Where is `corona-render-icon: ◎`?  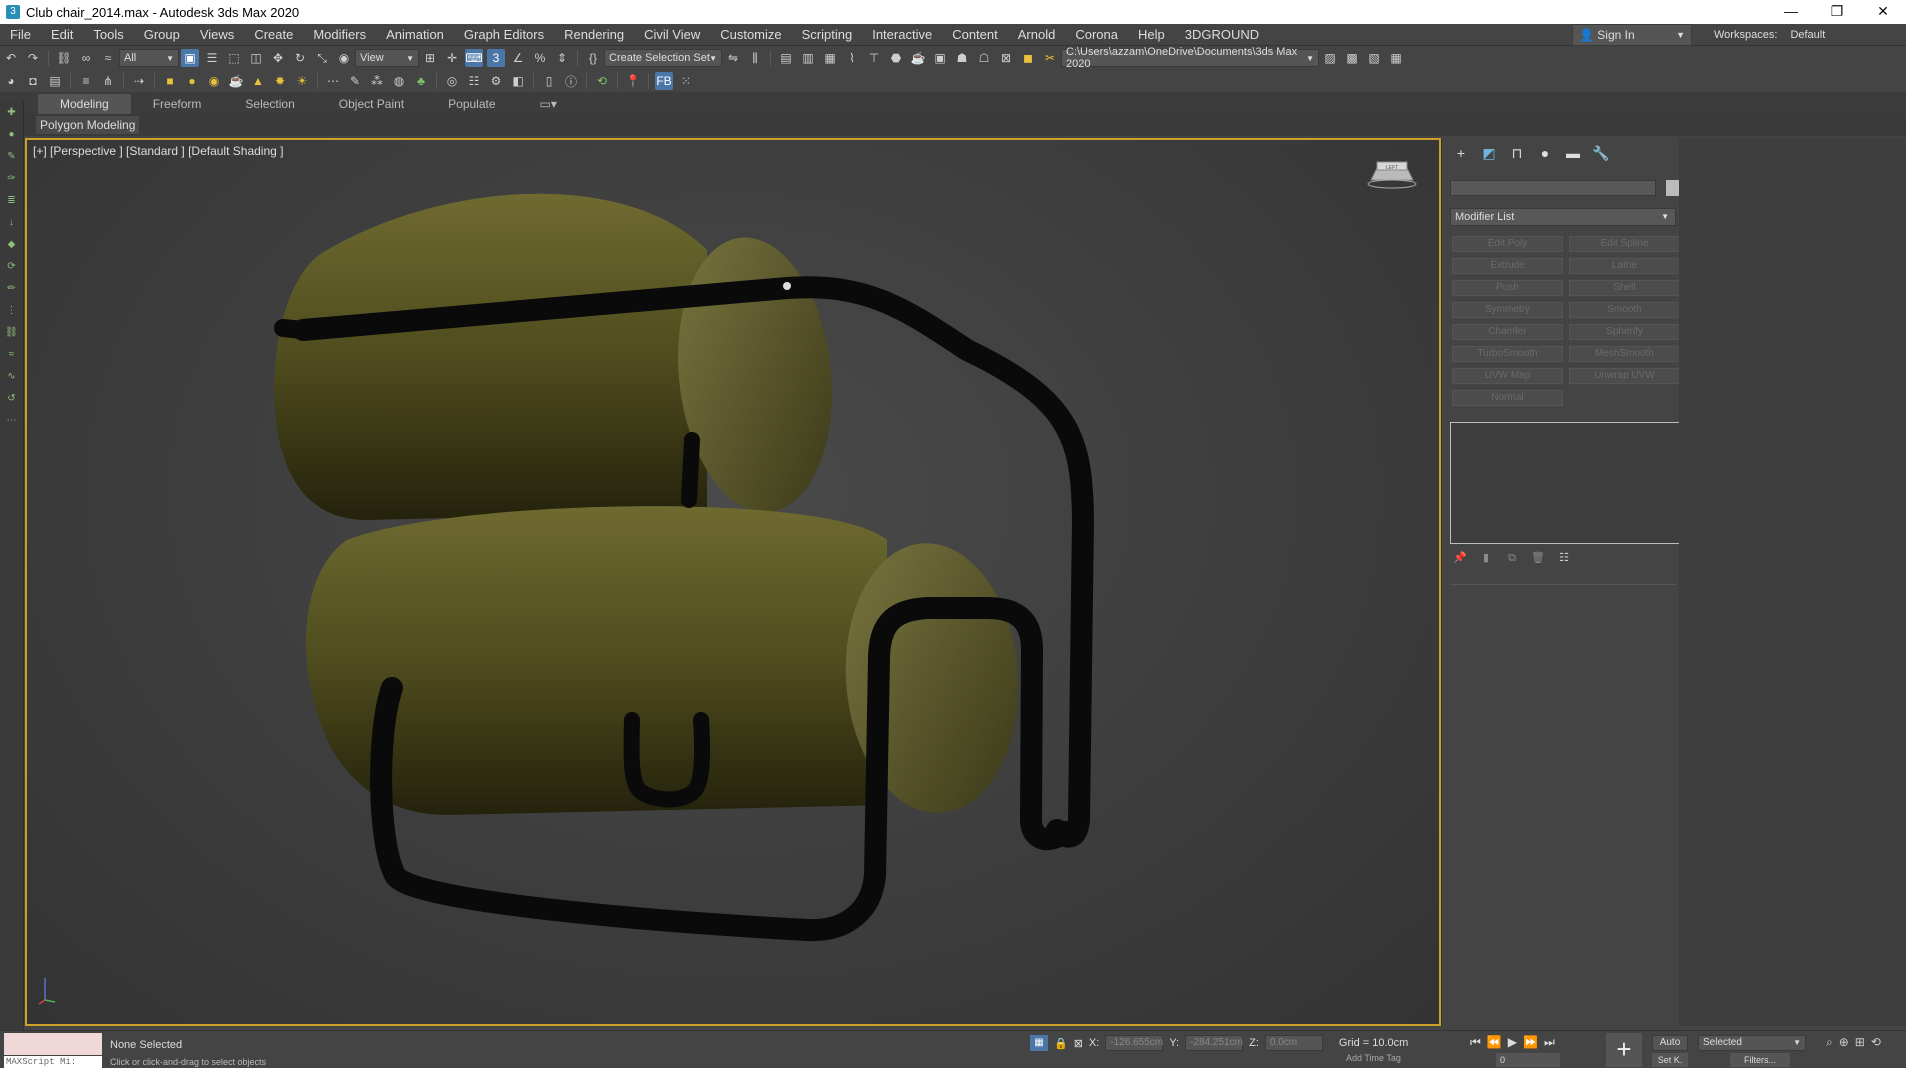 corona-render-icon: ◎ is located at coordinates (452, 81).